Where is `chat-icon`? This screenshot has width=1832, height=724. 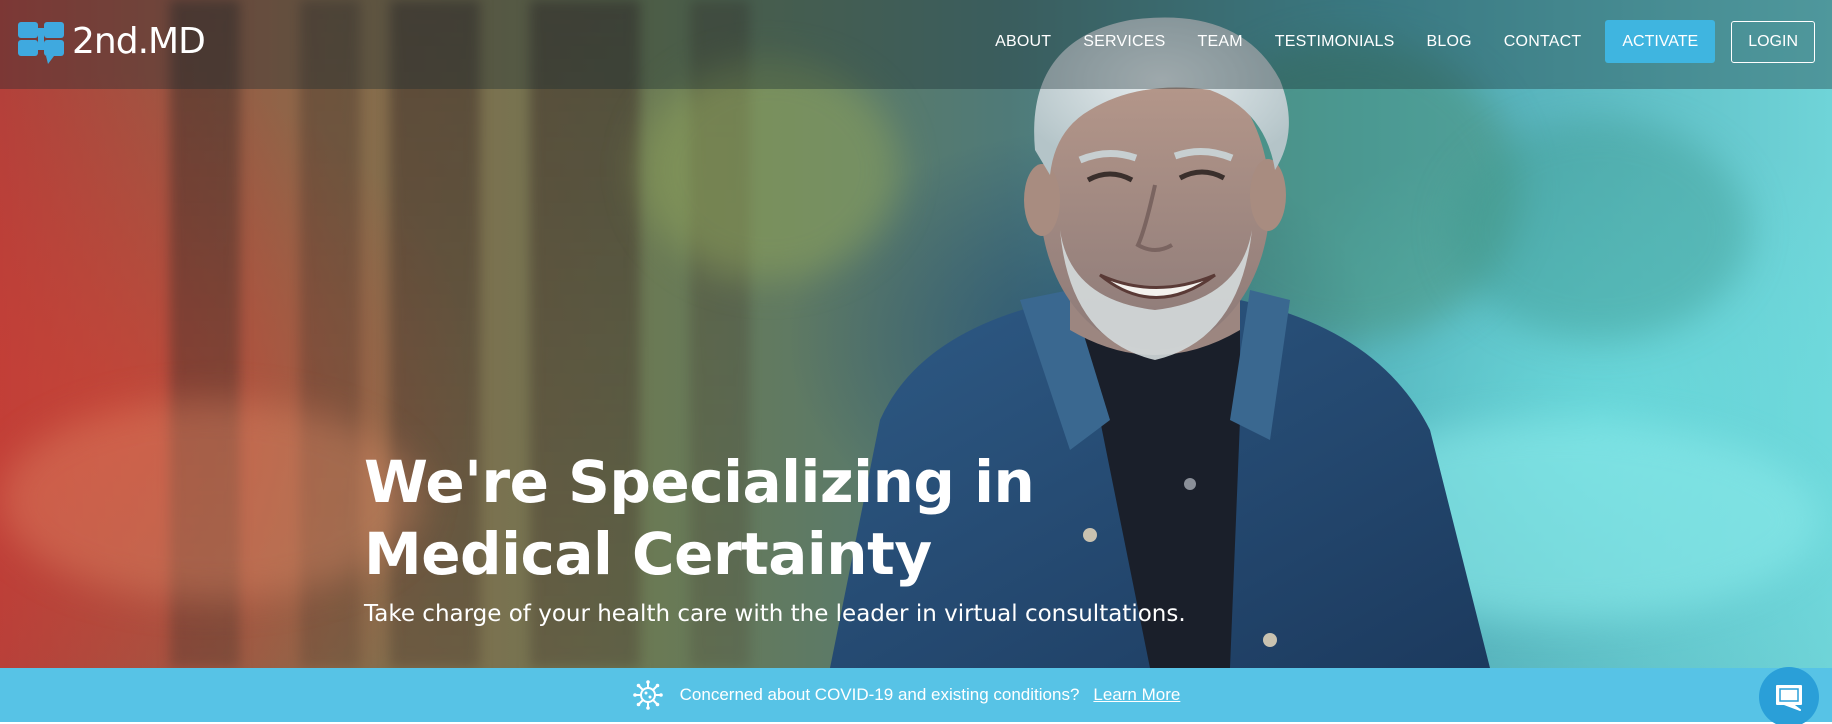
chat-icon is located at coordinates (1789, 698).